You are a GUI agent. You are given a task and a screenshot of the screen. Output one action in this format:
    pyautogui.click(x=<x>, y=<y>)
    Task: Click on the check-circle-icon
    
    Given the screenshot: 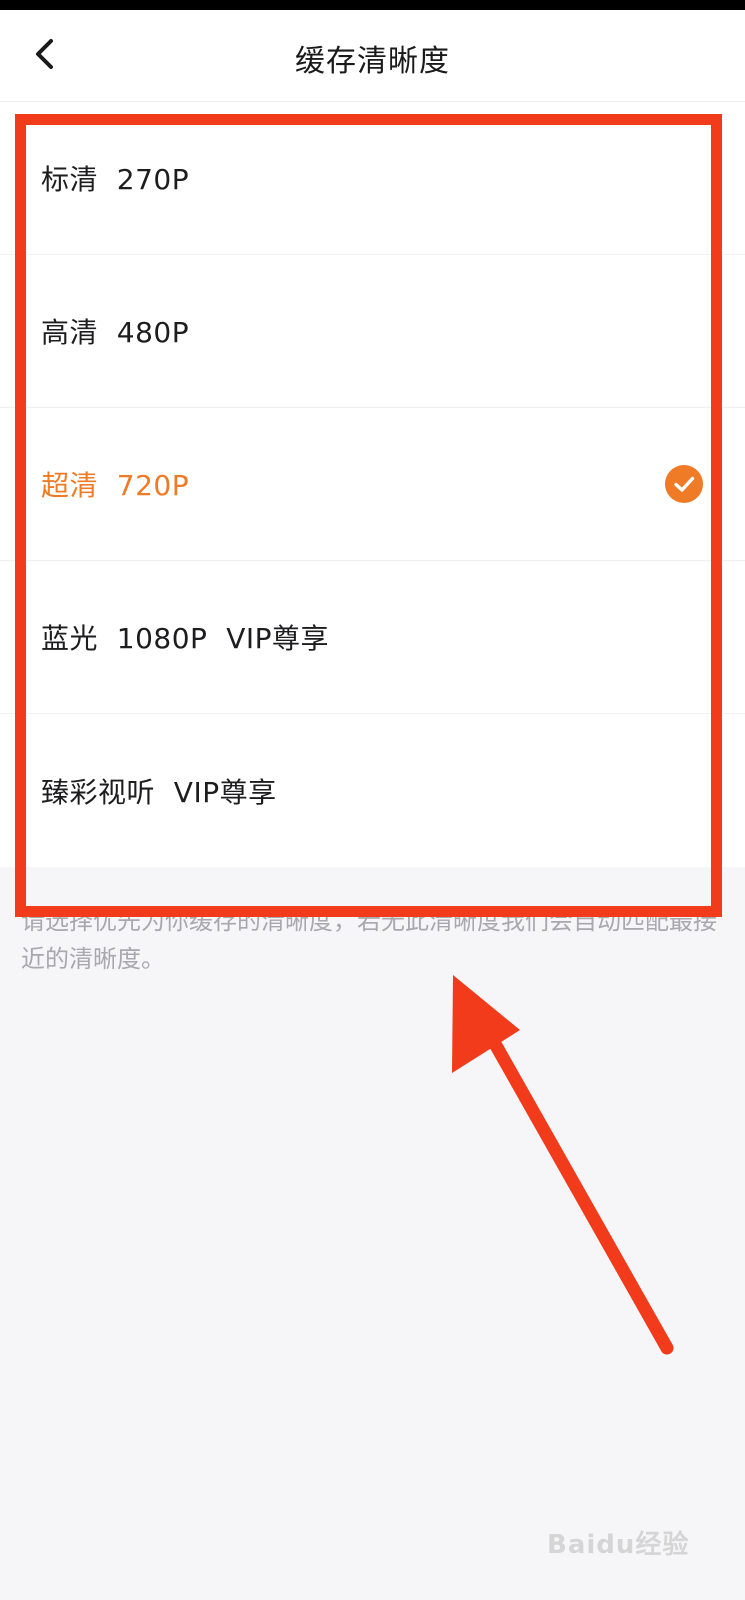 What is the action you would take?
    pyautogui.click(x=684, y=484)
    